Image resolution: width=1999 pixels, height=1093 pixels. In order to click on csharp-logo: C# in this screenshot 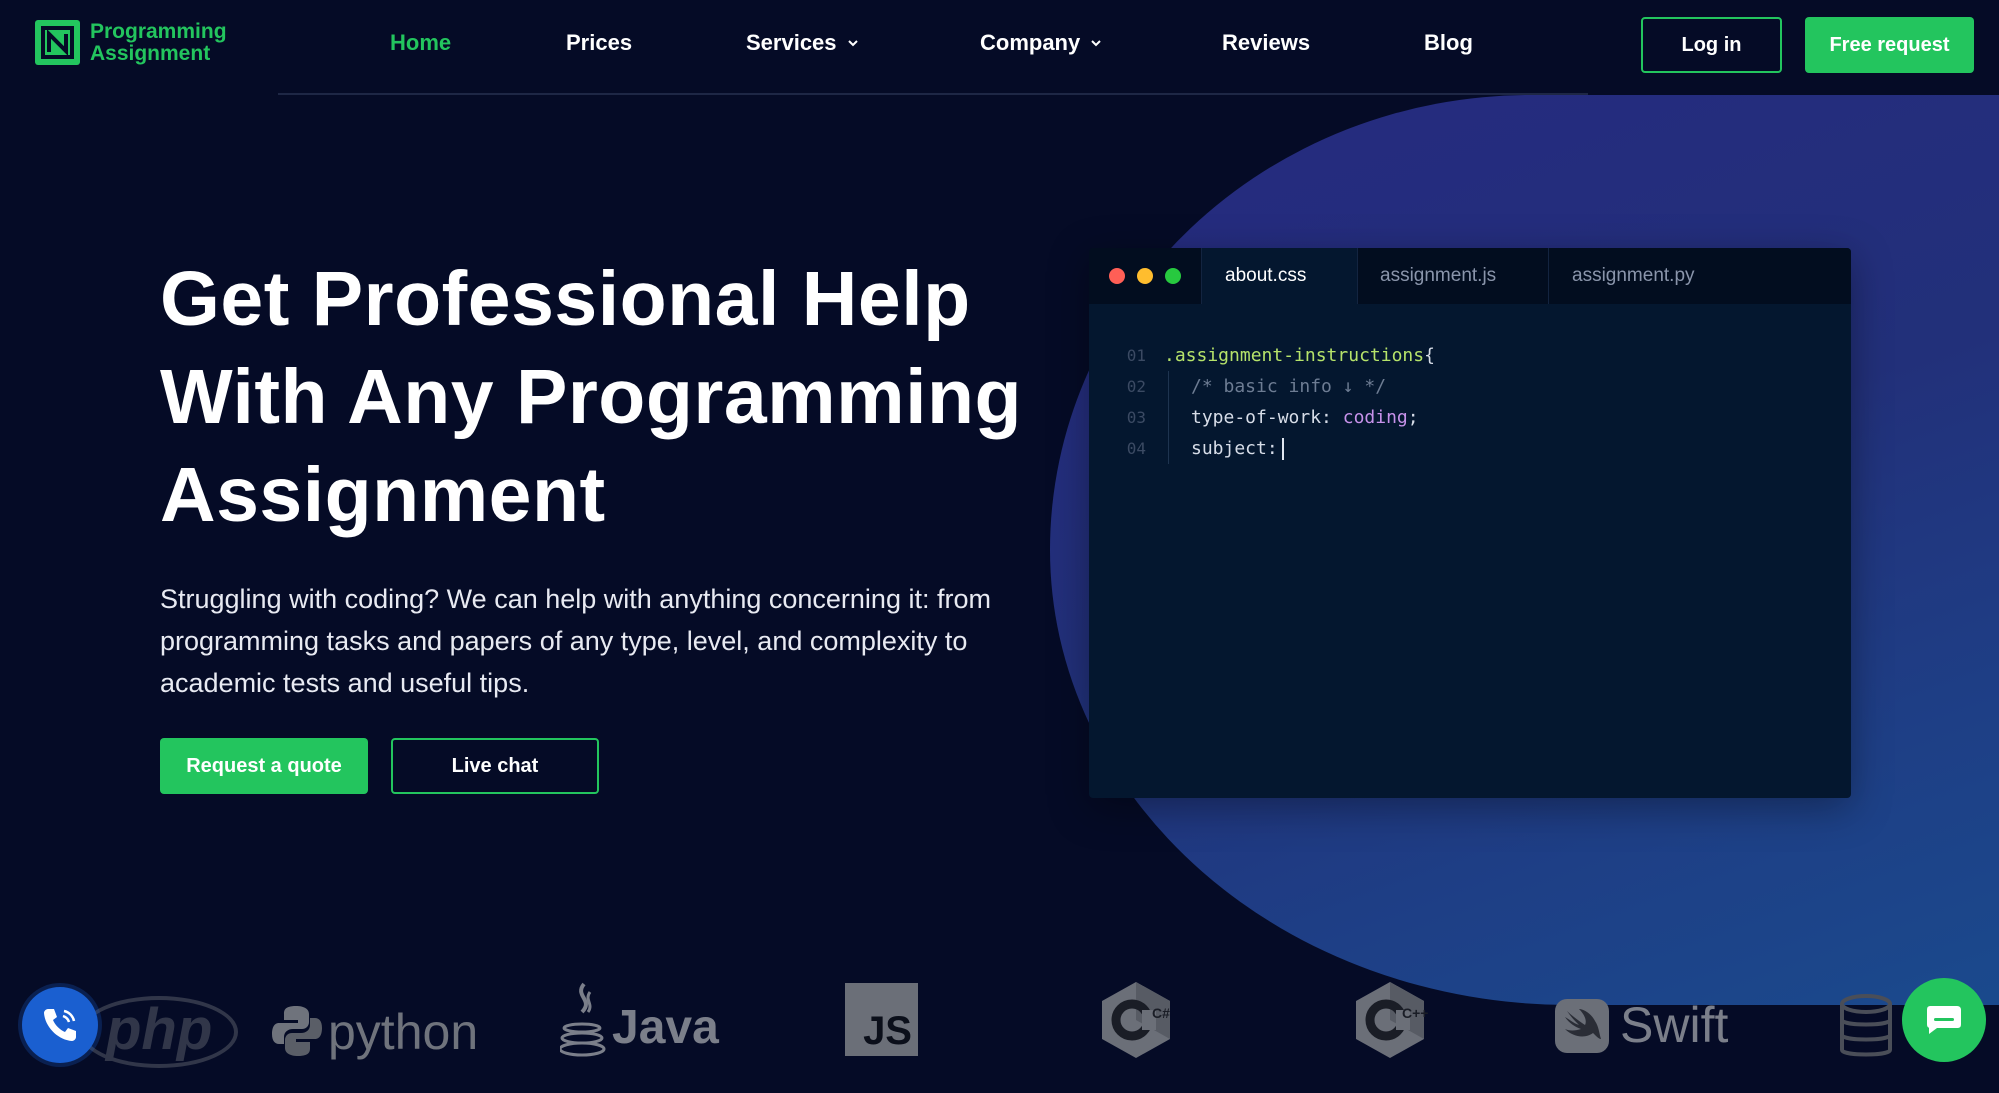, I will do `click(1161, 1013)`.